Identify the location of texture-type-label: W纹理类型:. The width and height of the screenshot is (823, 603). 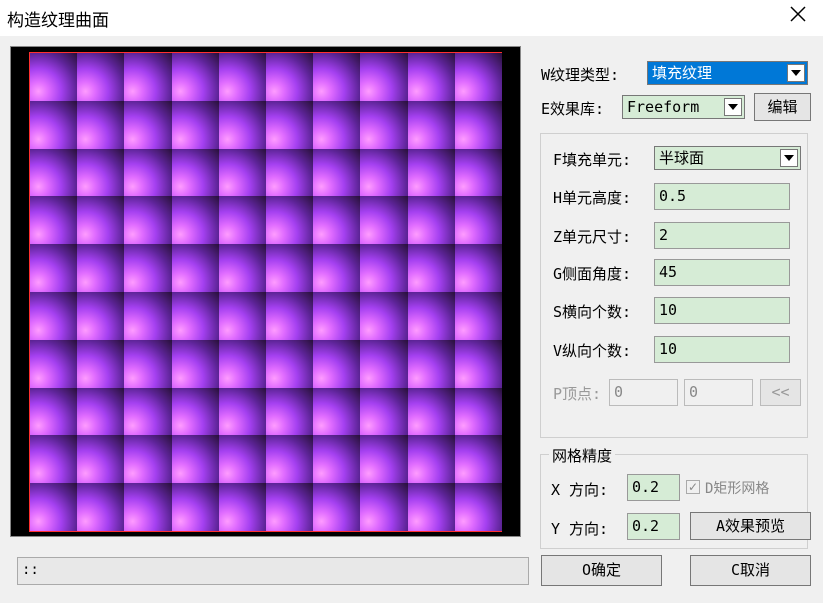
(580, 75).